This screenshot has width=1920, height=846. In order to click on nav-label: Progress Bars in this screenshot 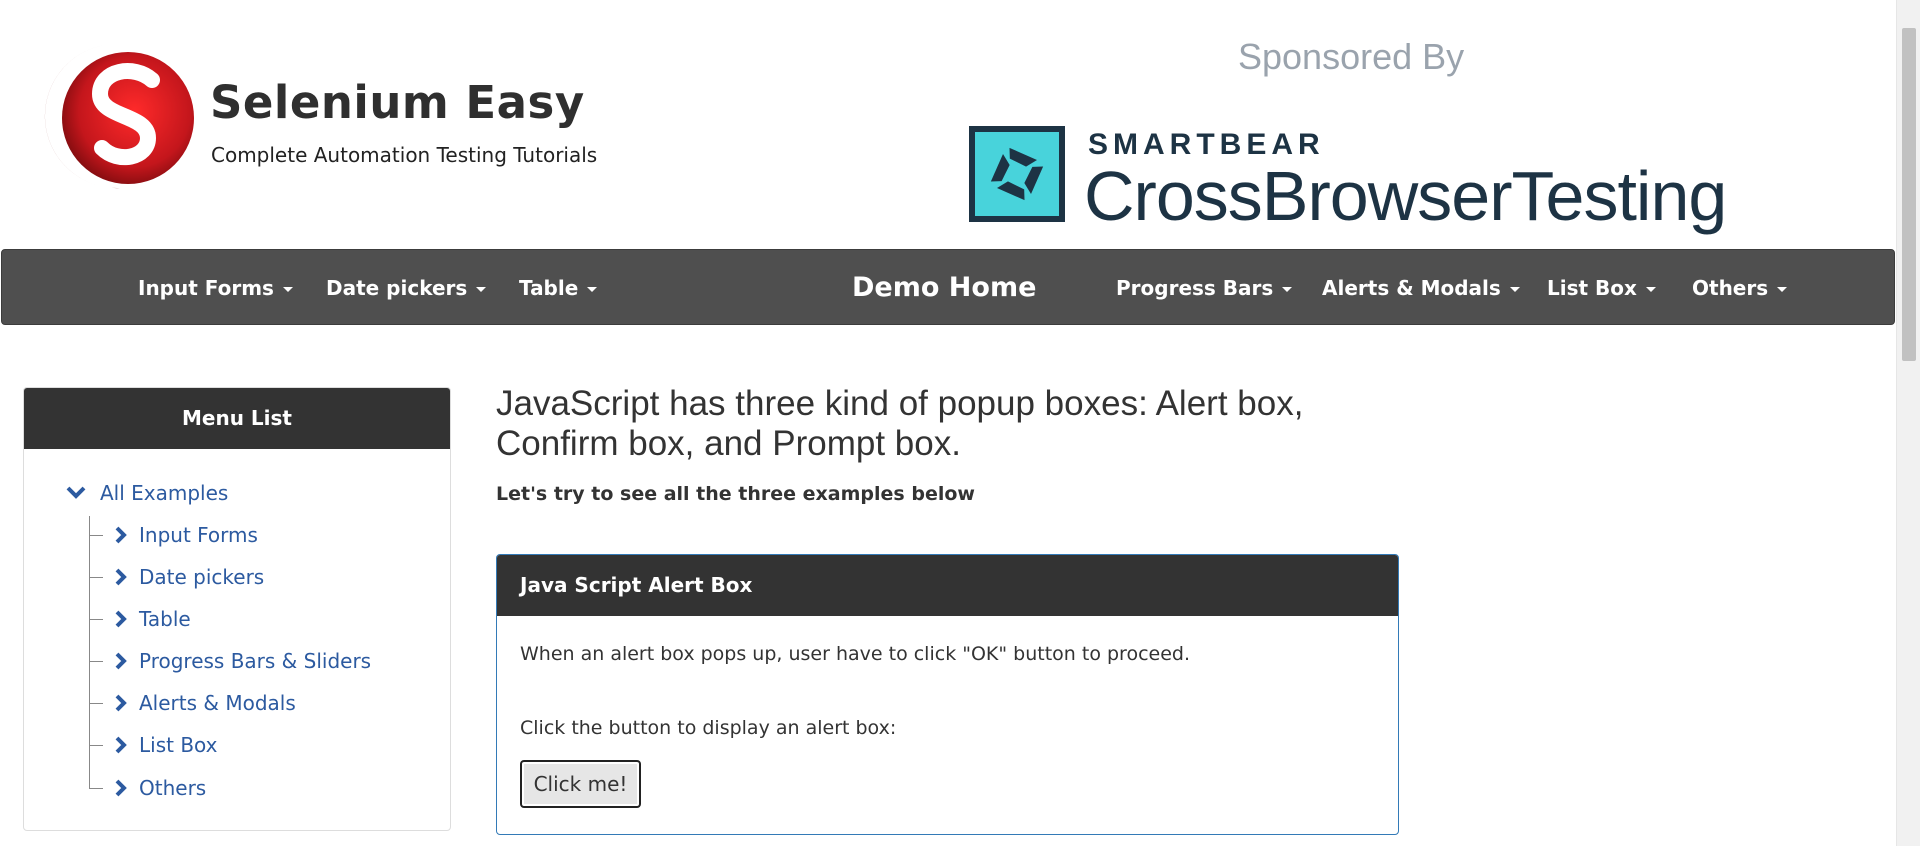, I will do `click(1195, 288)`.